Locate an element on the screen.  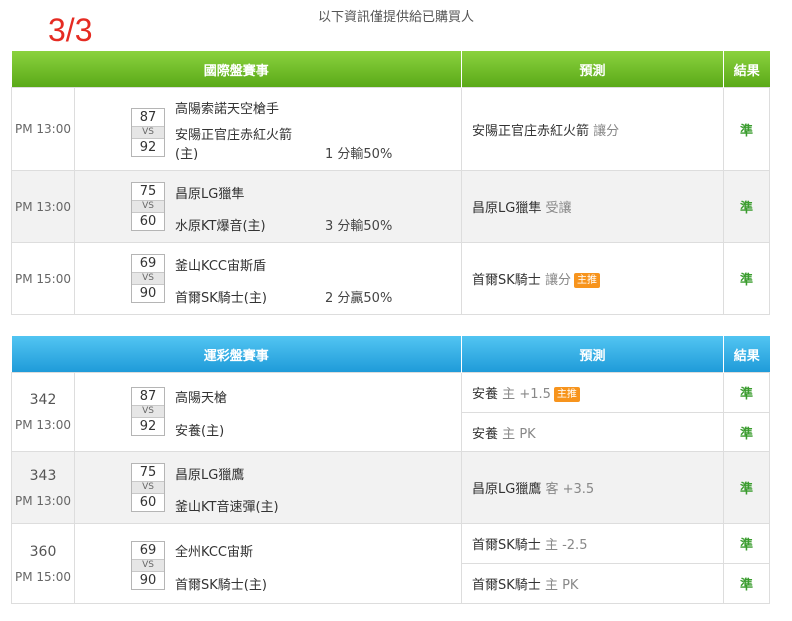
match-cell: 69 VS 90 釜山KCC宙斯盾 首爾SK騎士(主) 2 分贏50% is located at coordinates (268, 278).